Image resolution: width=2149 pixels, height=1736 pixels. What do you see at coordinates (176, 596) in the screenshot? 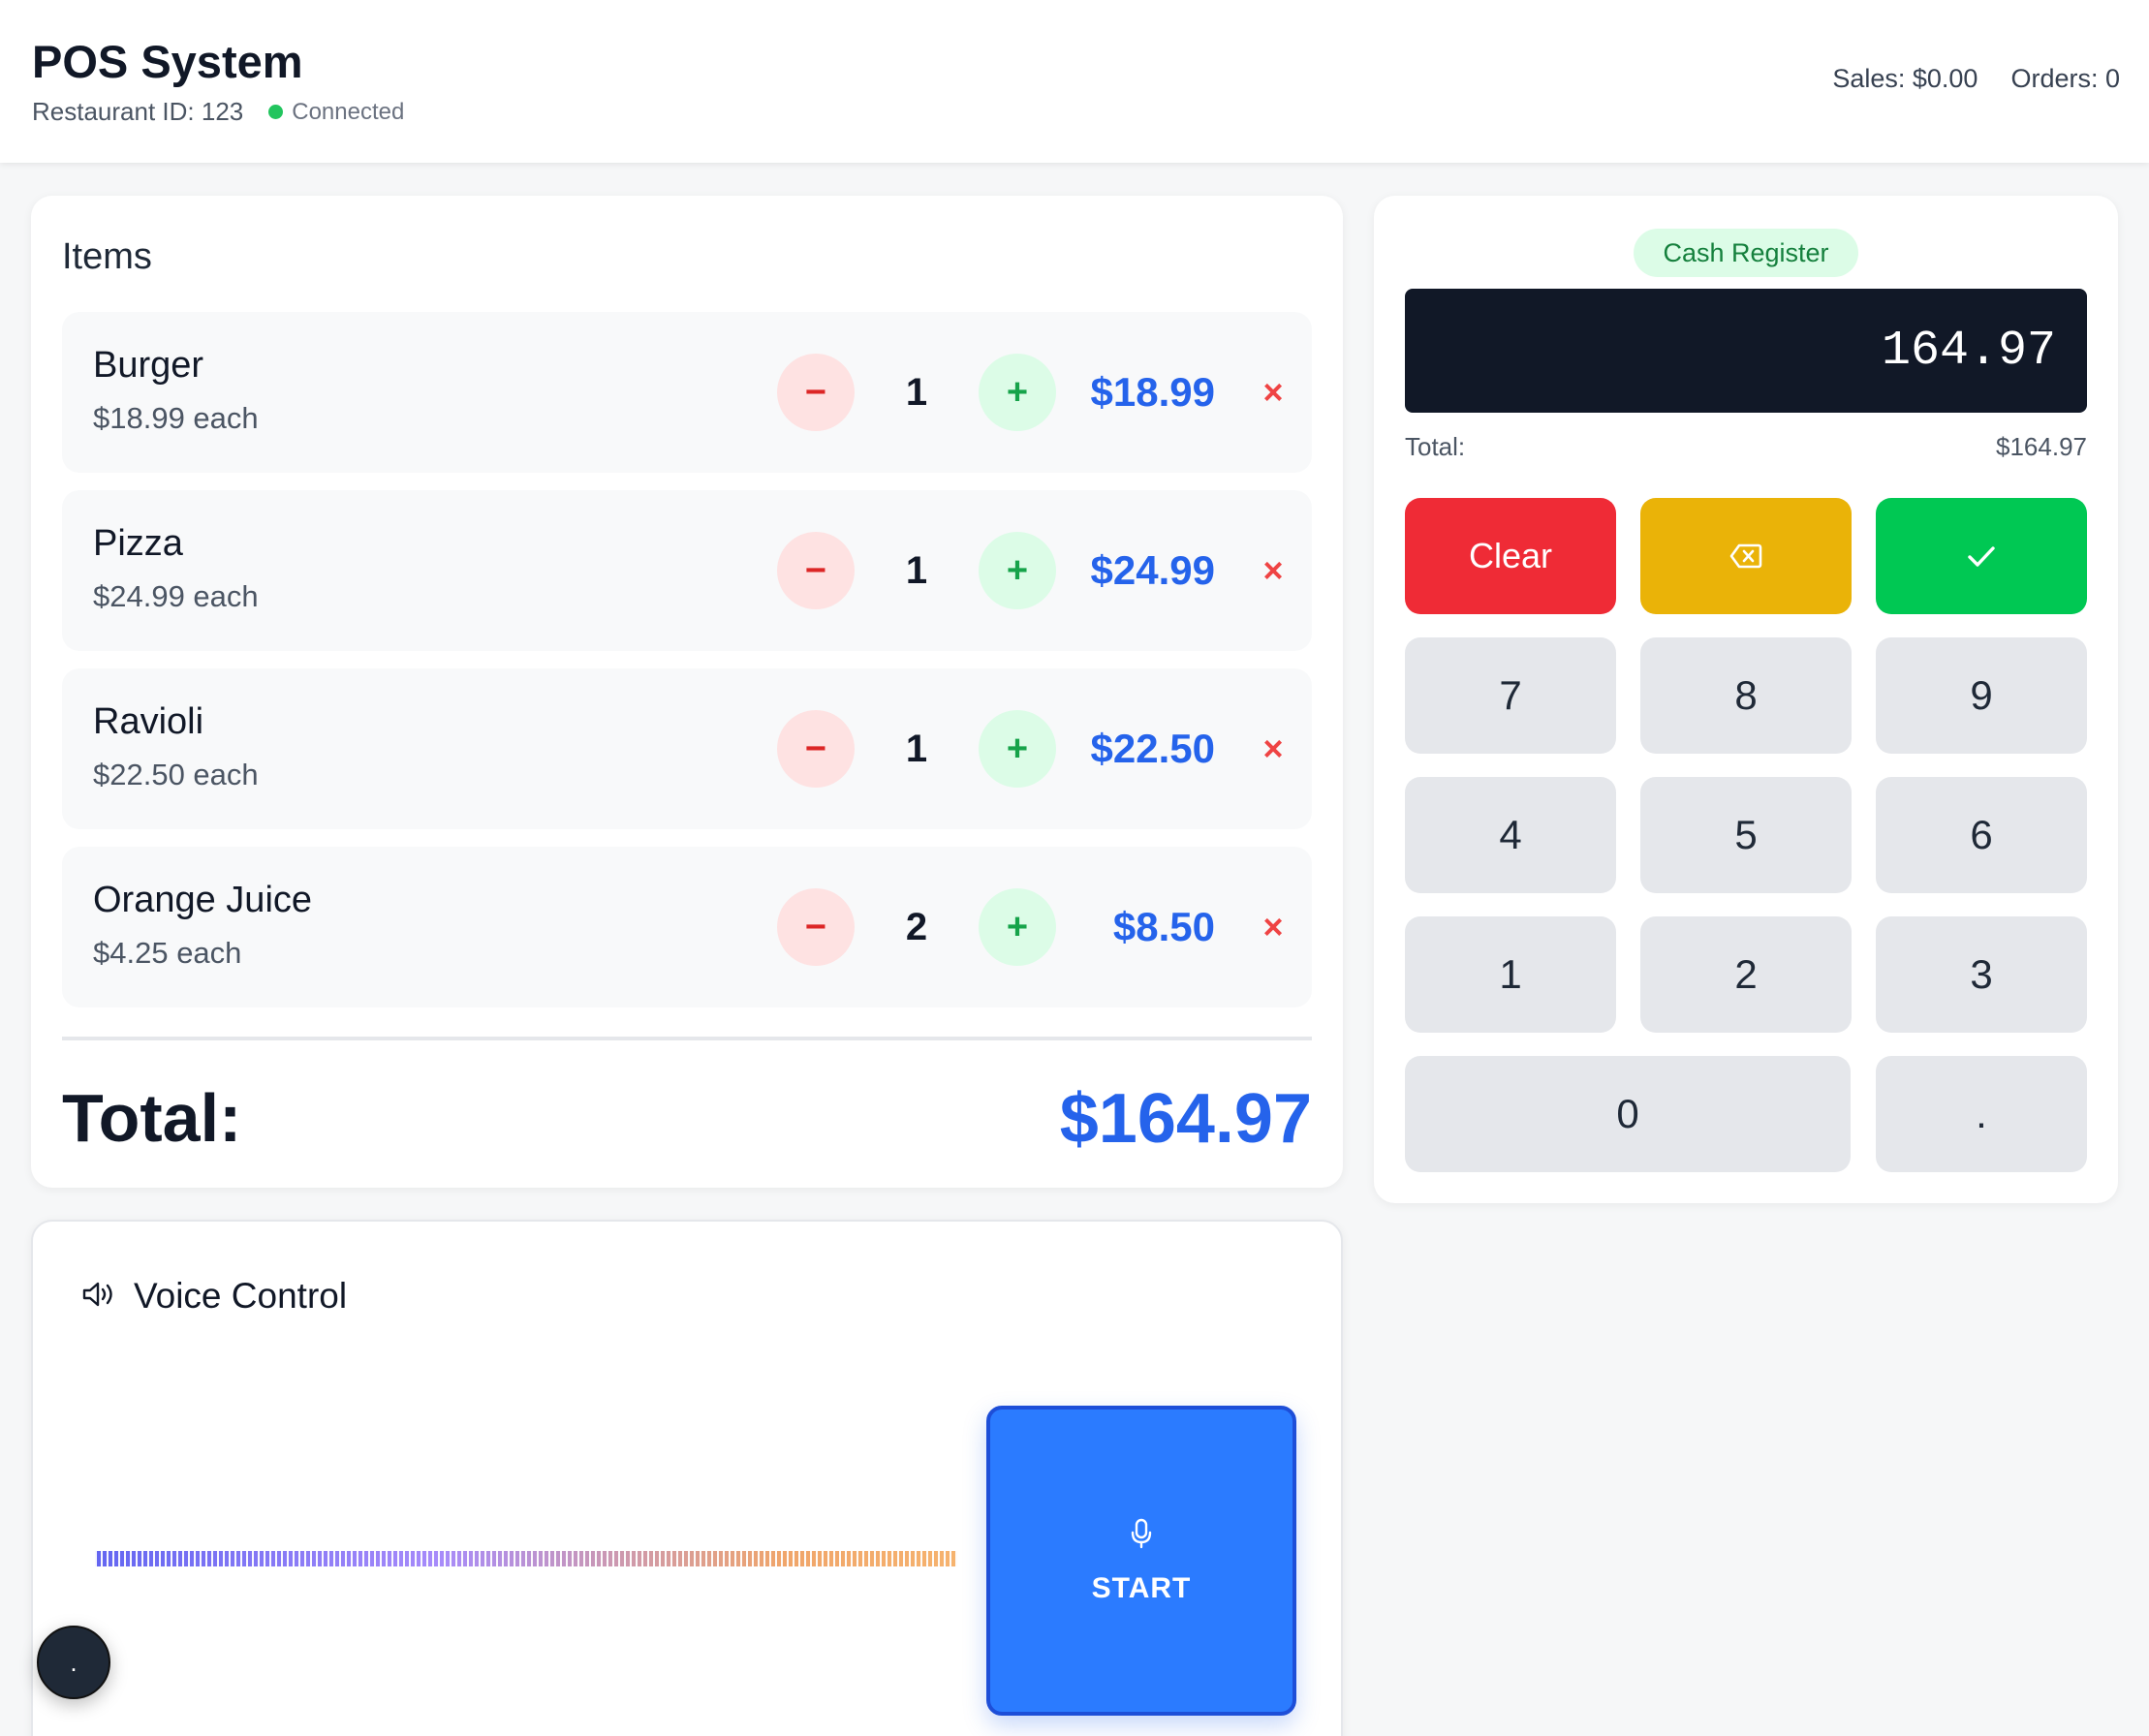
I see `item-unit-price: $24.99 each` at bounding box center [176, 596].